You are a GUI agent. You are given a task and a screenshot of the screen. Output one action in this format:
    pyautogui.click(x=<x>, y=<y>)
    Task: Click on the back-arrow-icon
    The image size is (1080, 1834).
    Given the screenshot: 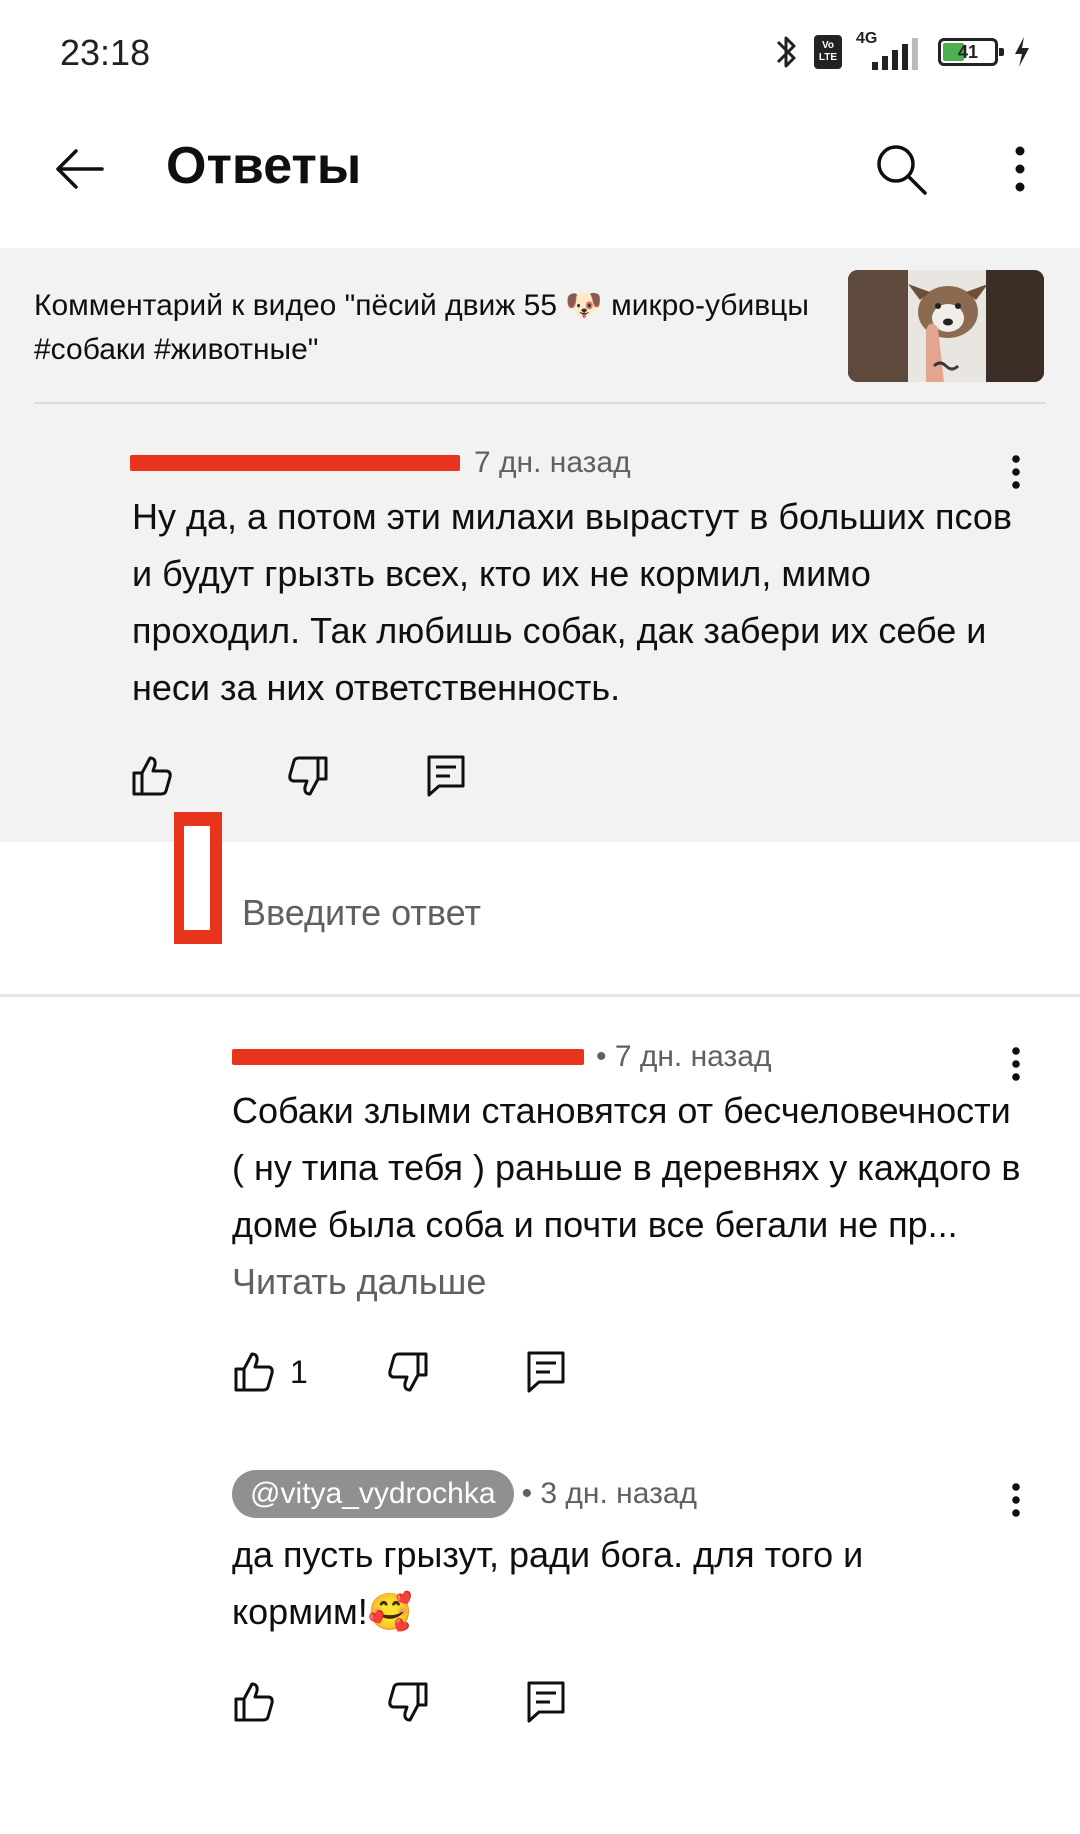 What is the action you would take?
    pyautogui.click(x=80, y=169)
    